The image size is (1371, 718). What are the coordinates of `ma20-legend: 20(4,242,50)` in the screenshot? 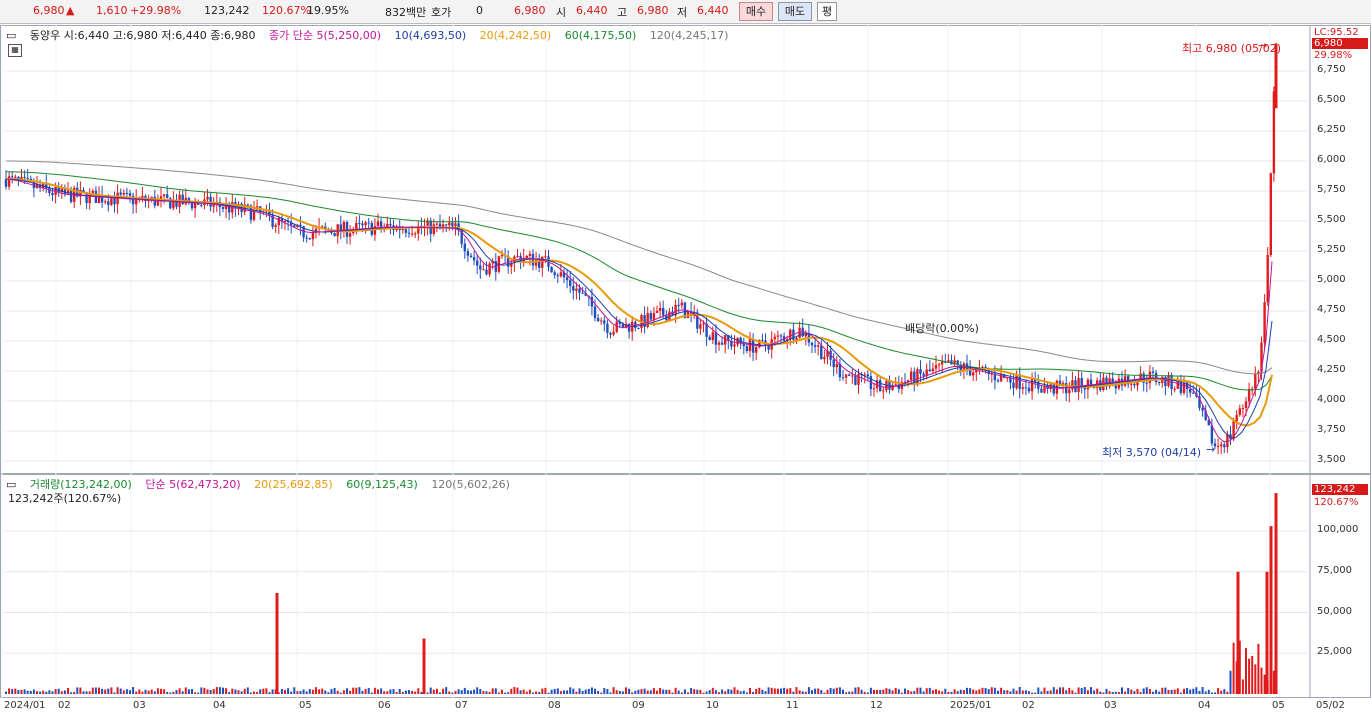 It's located at (515, 35).